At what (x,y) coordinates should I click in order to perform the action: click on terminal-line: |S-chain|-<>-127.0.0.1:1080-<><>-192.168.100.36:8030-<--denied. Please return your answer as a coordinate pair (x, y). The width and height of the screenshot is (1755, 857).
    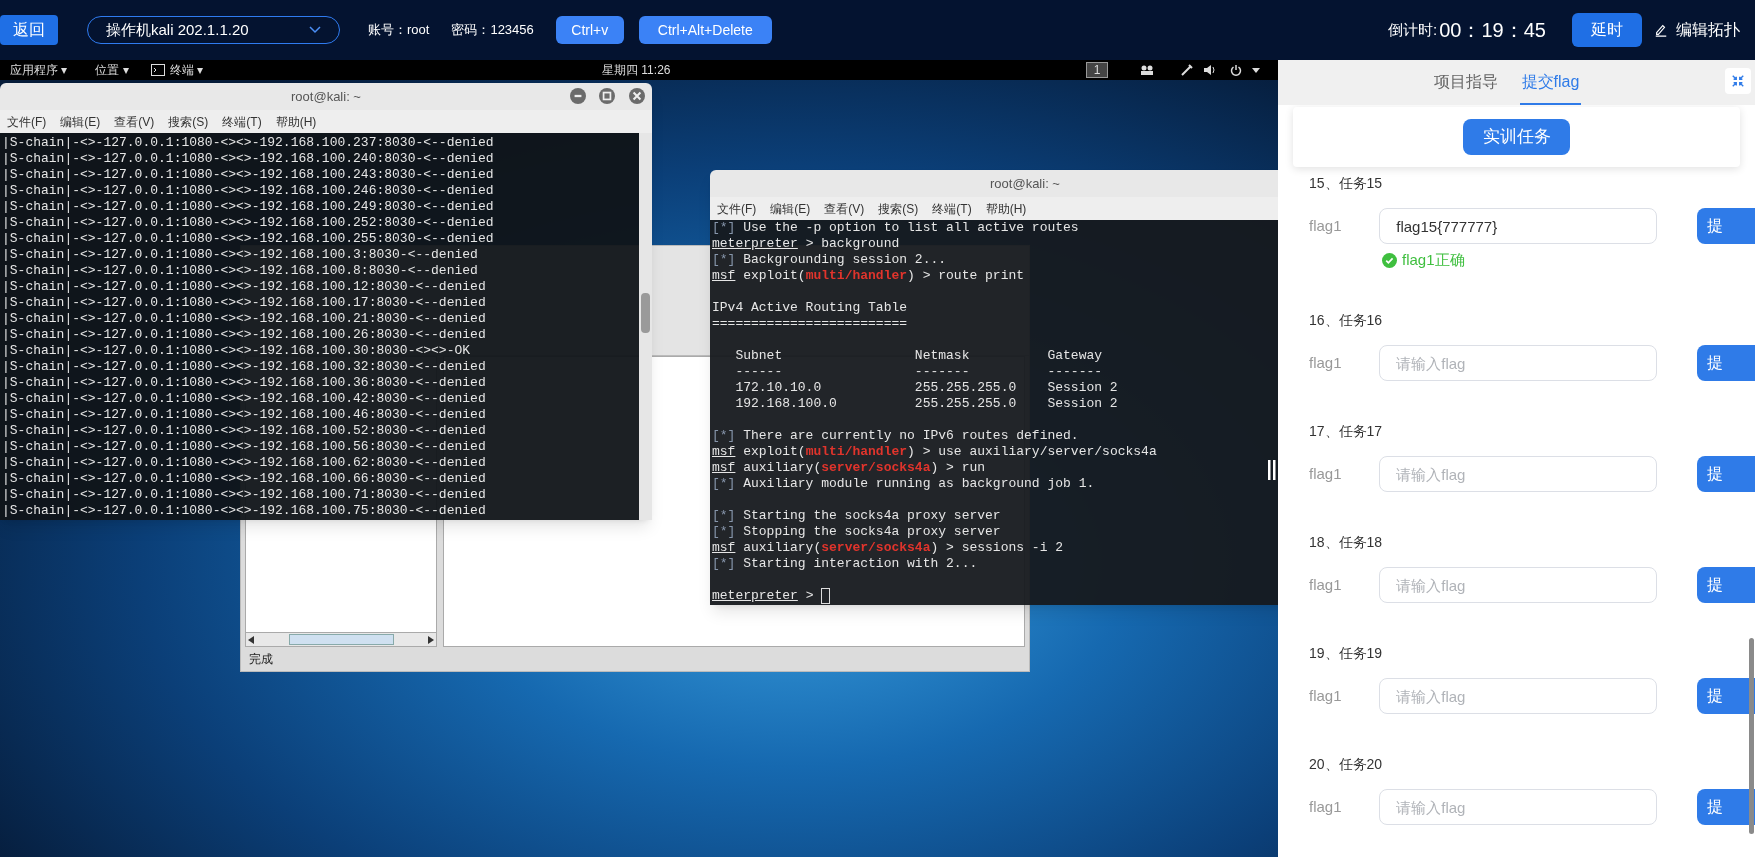
    Looking at the image, I should click on (244, 383).